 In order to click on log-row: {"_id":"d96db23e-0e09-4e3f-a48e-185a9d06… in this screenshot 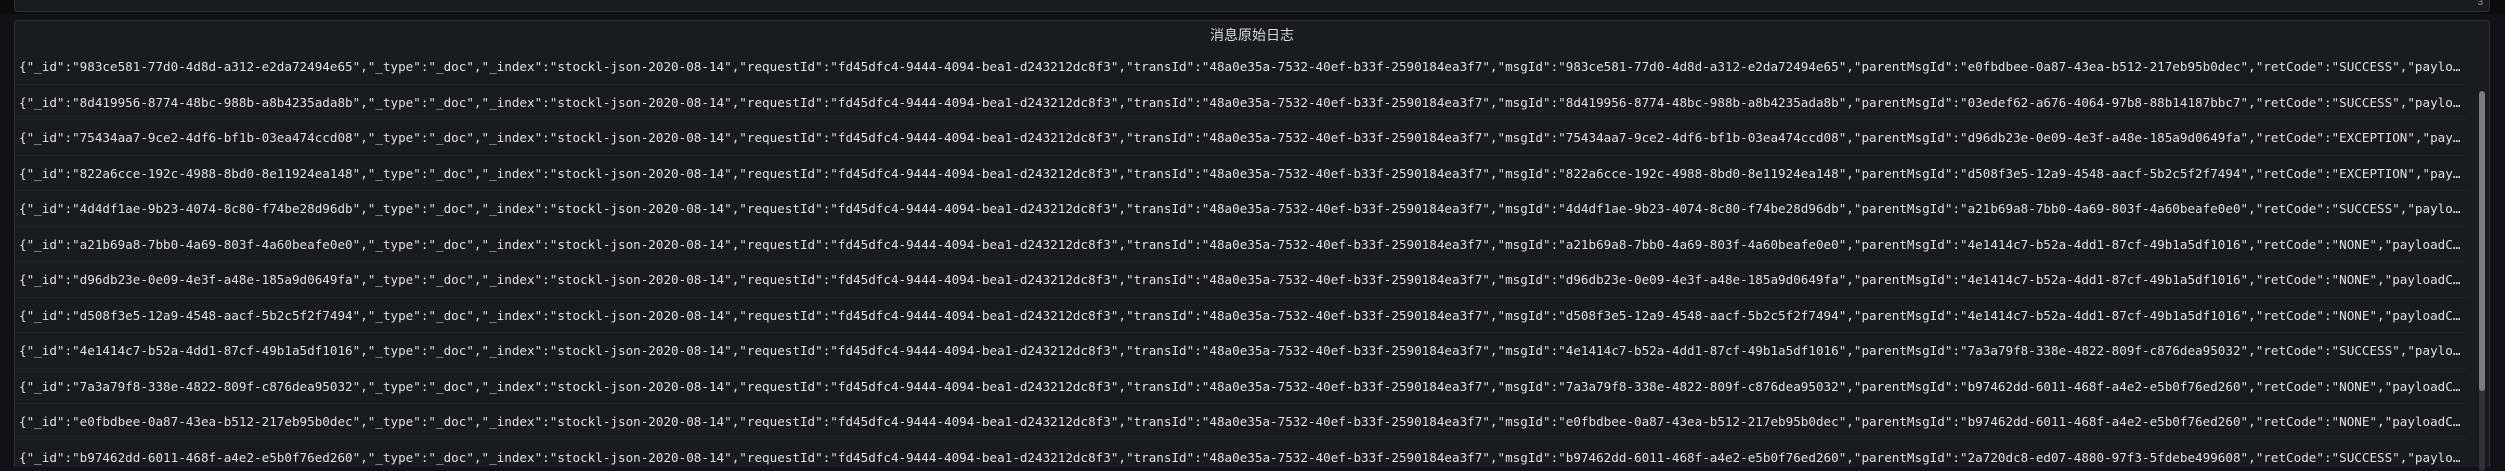, I will do `click(1242, 280)`.